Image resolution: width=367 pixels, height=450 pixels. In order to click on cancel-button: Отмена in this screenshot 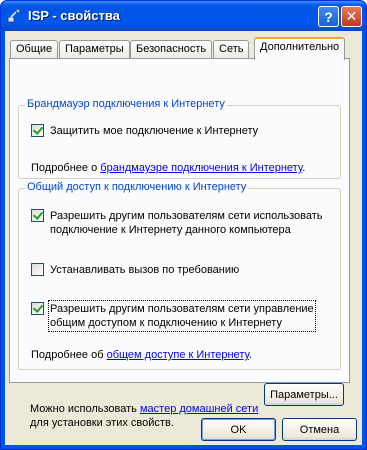, I will do `click(319, 429)`.